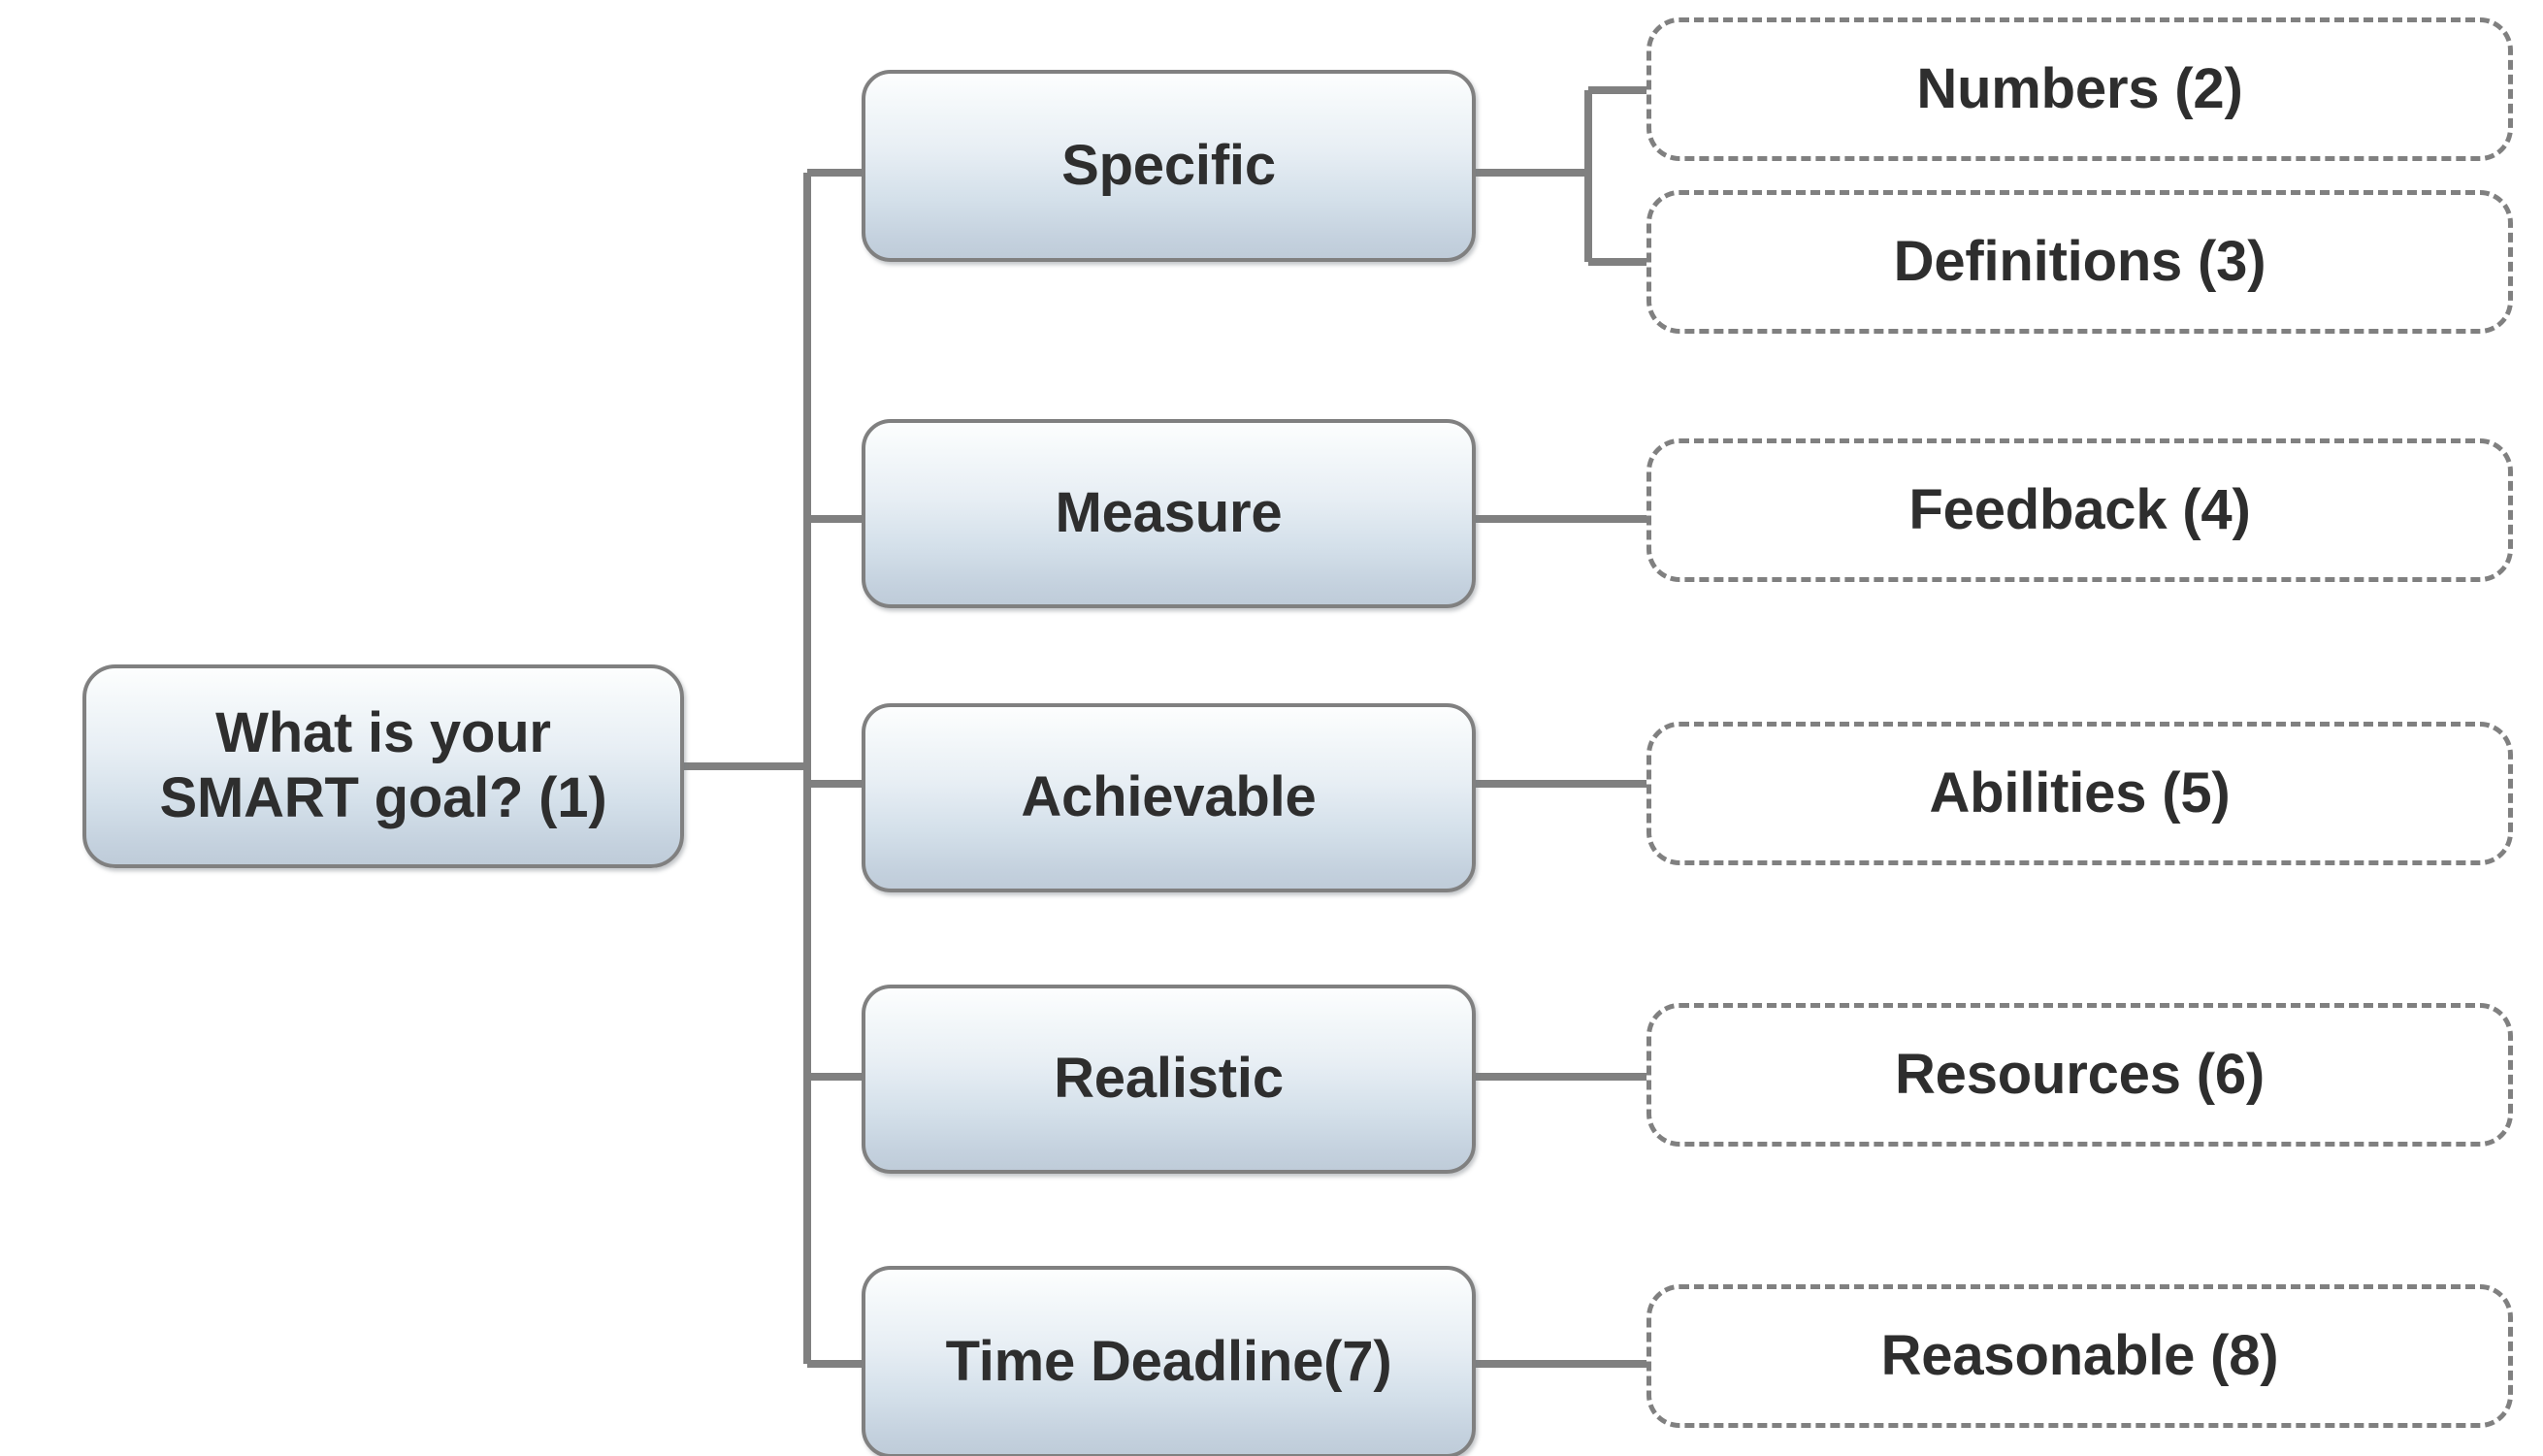 This screenshot has width=2543, height=1456. I want to click on node-root-smart-goal: What is your SMART goal? (1), so click(383, 766).